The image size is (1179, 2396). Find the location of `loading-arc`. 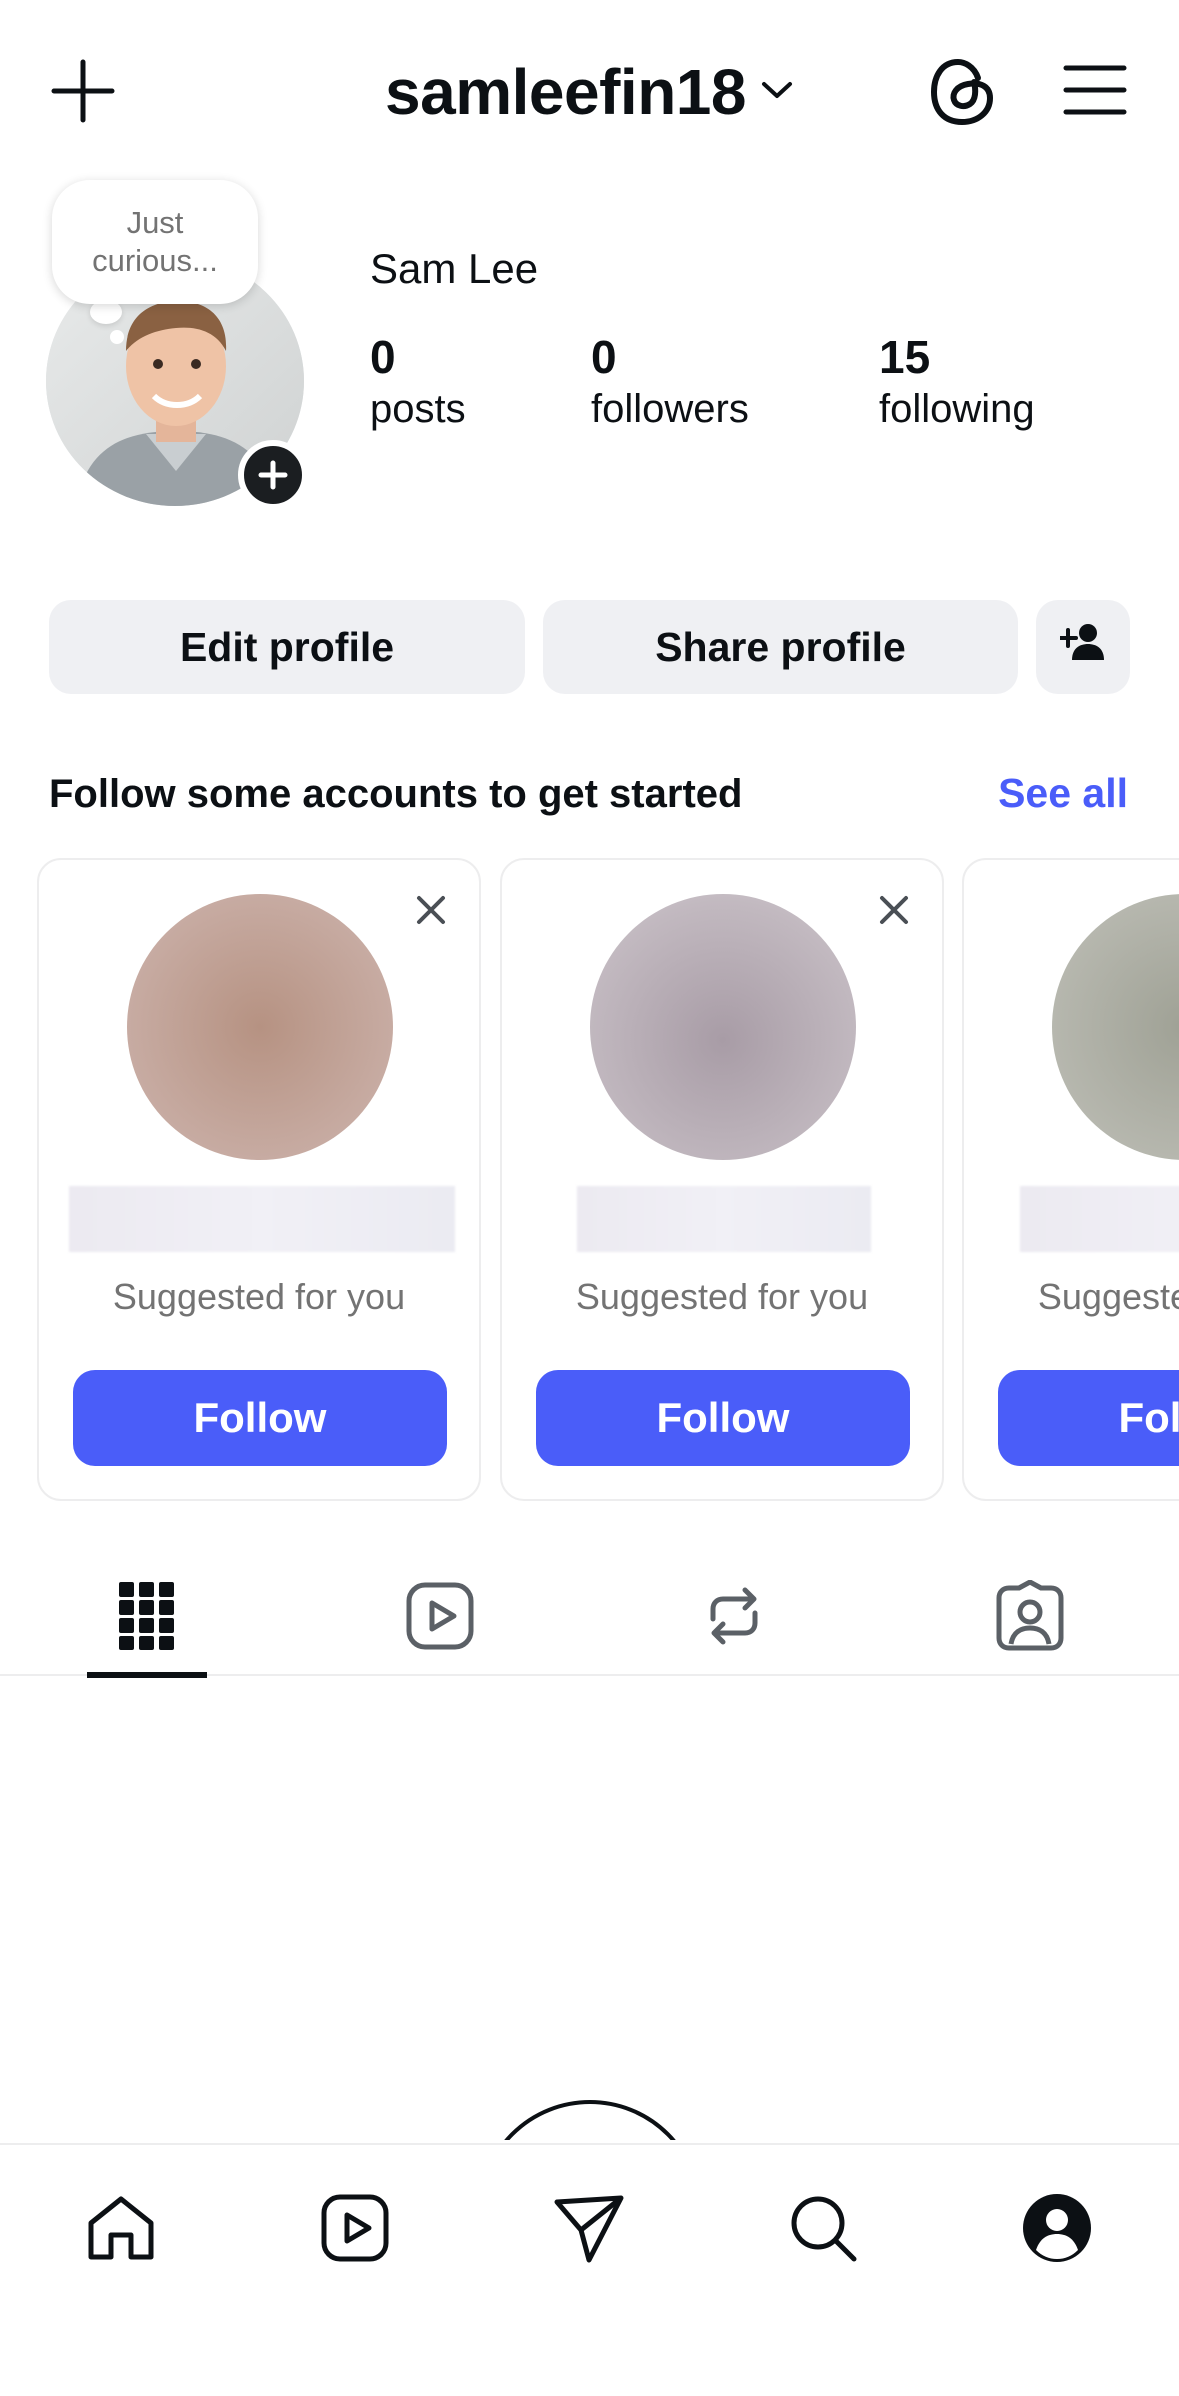

loading-arc is located at coordinates (590, 2120).